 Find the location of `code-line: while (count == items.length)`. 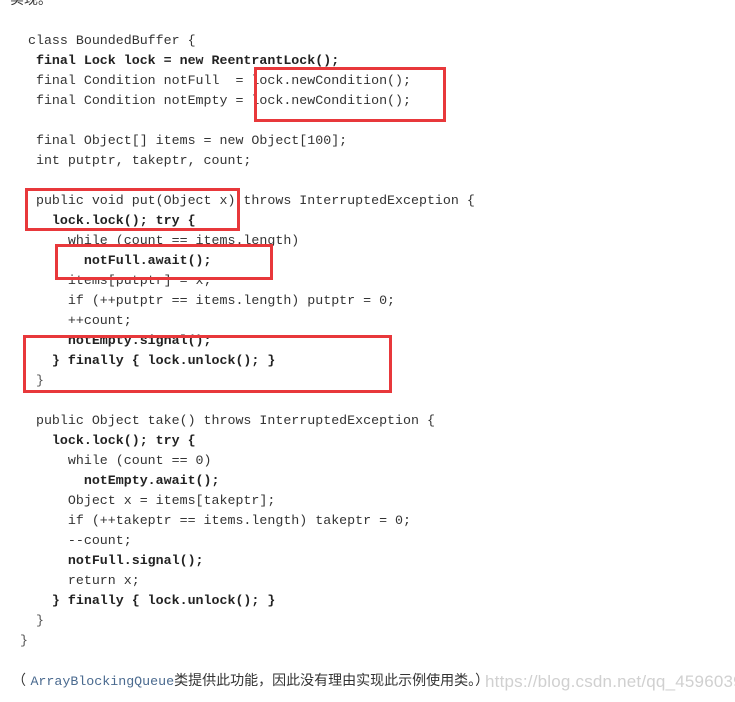

code-line: while (count == items.length) is located at coordinates (160, 240).